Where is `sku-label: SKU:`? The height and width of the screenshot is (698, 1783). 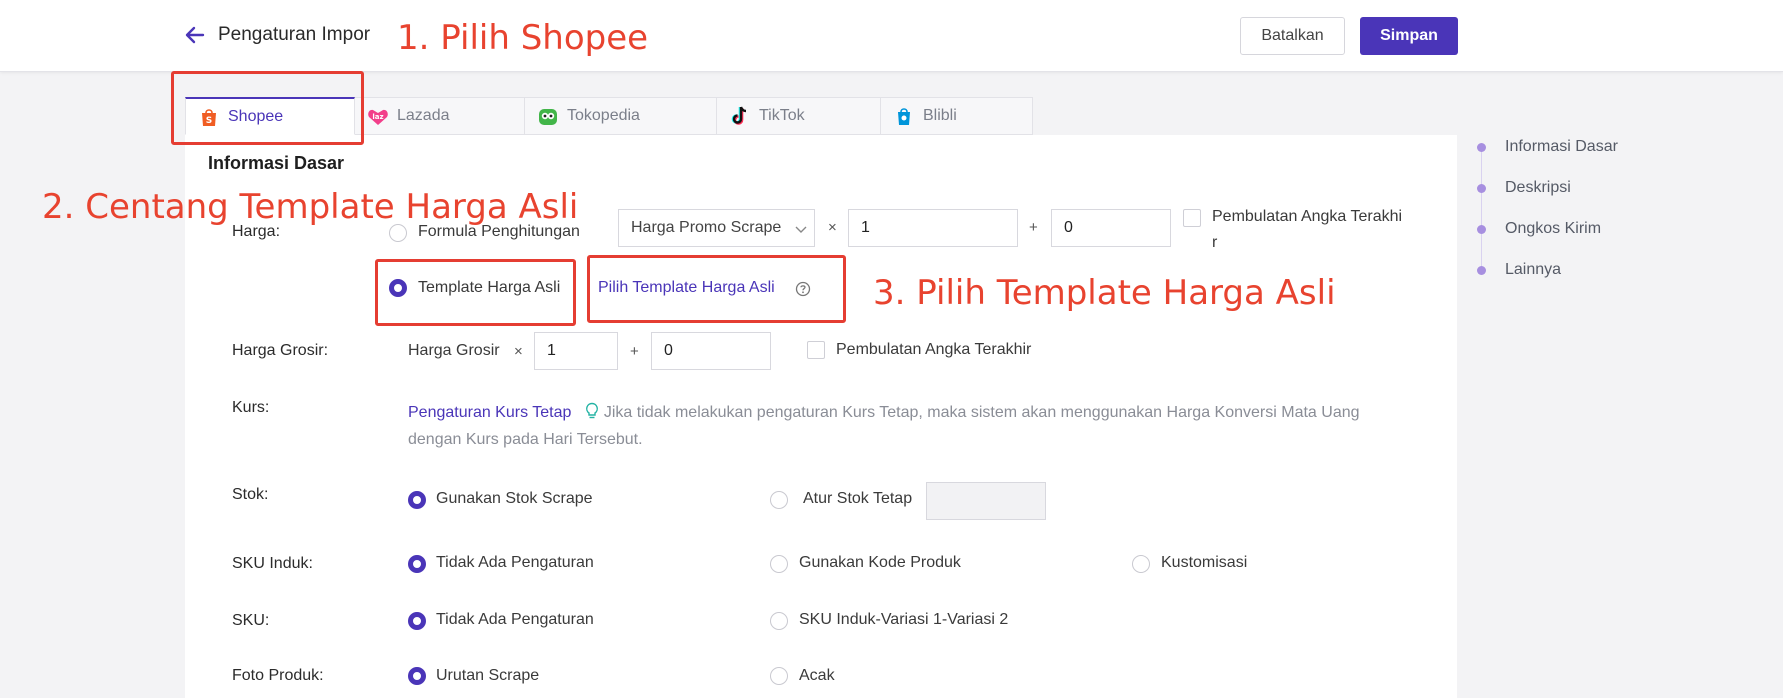 sku-label: SKU: is located at coordinates (251, 620).